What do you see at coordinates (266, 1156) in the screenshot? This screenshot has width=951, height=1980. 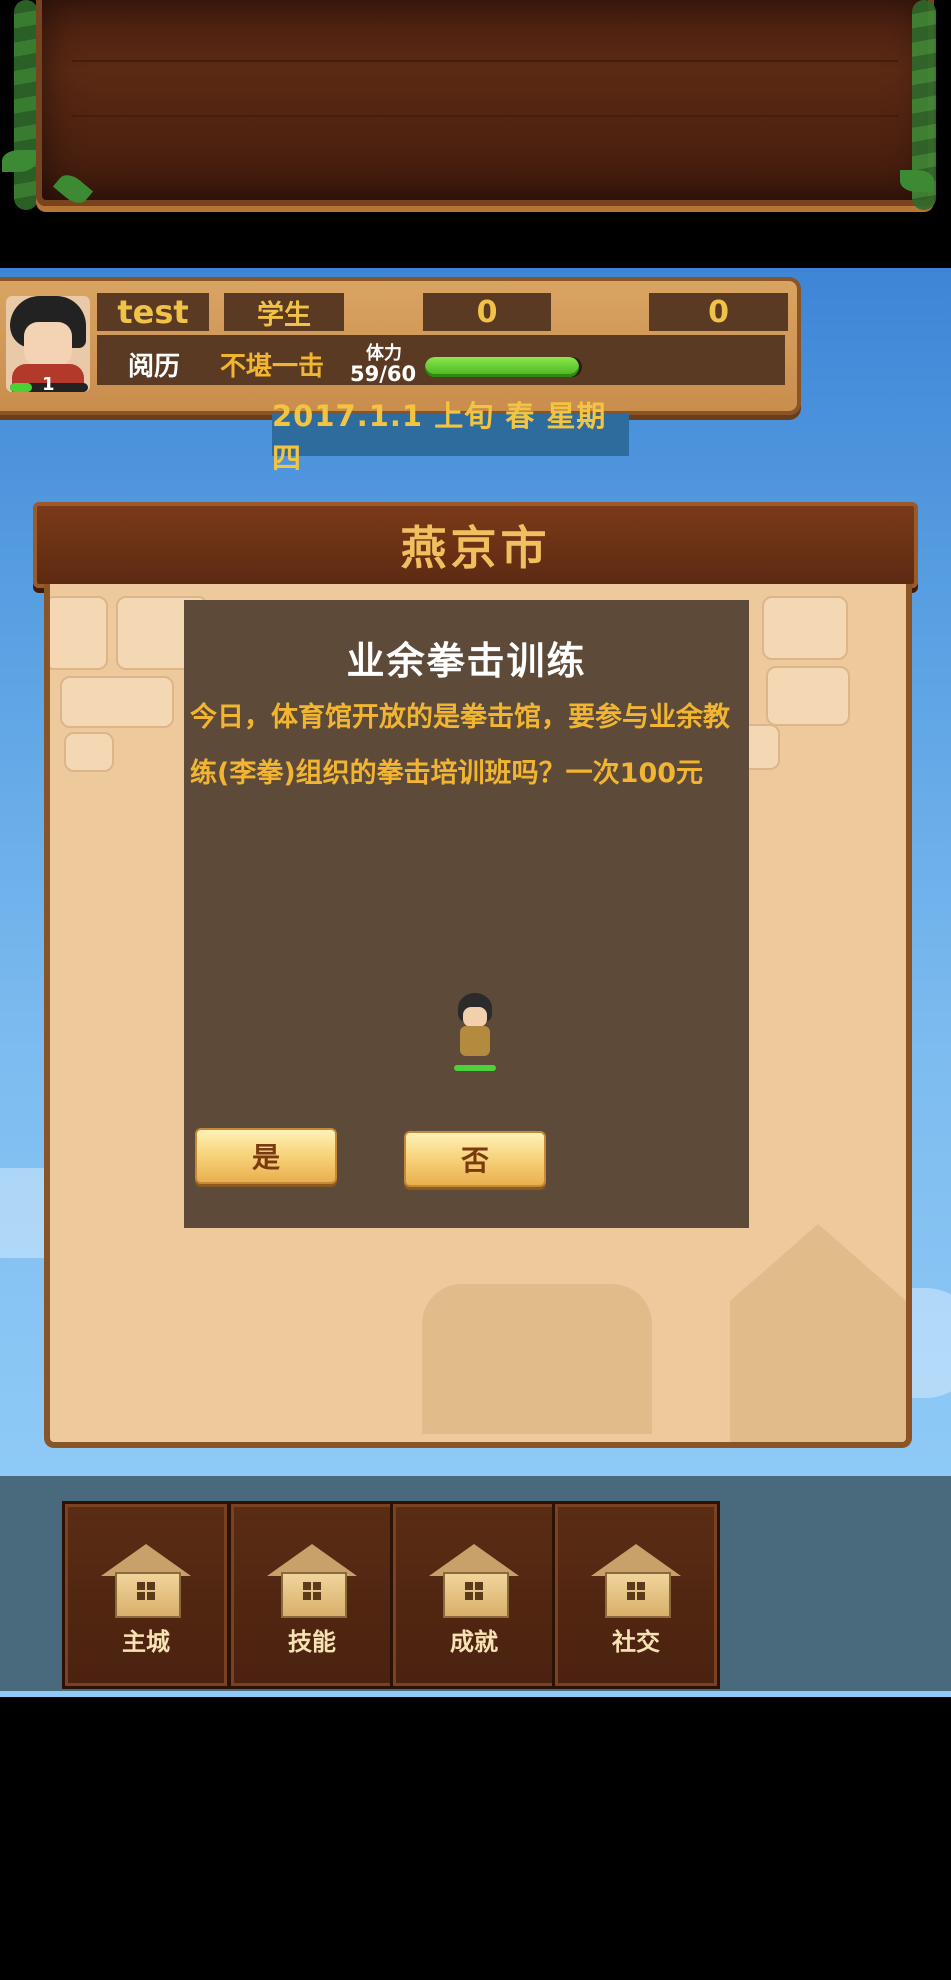 I see `yes-button: 是` at bounding box center [266, 1156].